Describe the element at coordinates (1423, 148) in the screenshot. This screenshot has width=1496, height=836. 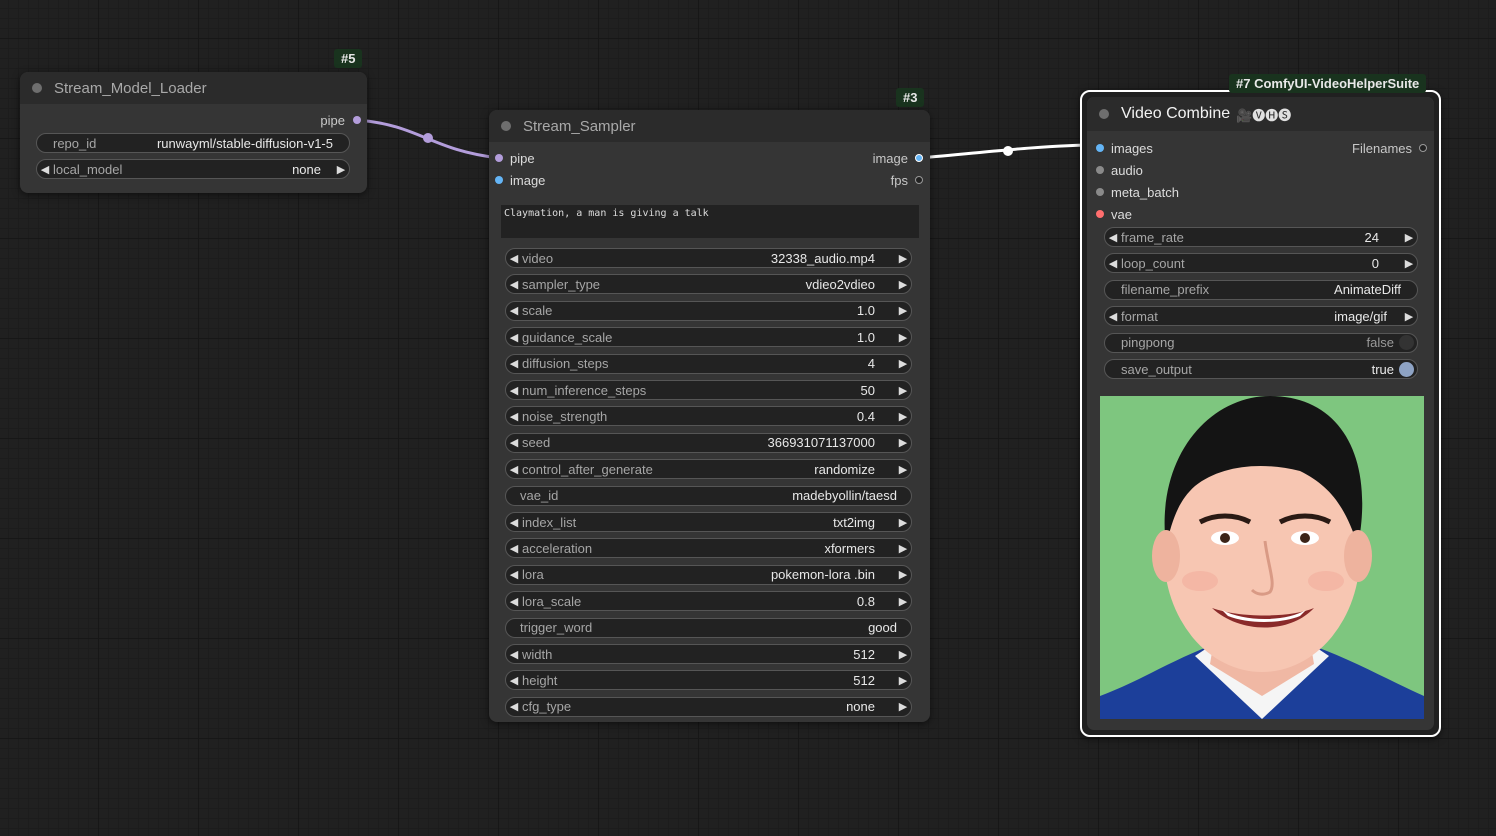
I see `filenames-output-slot-icon` at that location.